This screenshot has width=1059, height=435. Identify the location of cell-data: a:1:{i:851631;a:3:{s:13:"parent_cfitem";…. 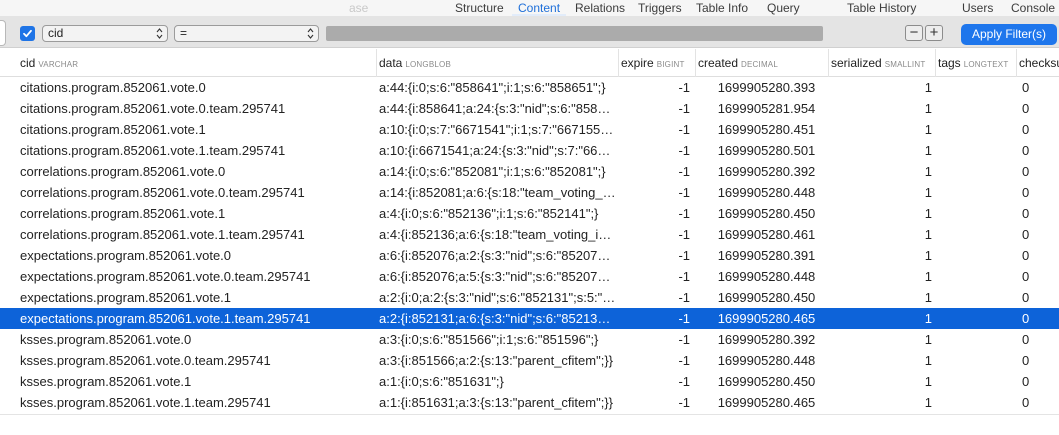
(498, 402).